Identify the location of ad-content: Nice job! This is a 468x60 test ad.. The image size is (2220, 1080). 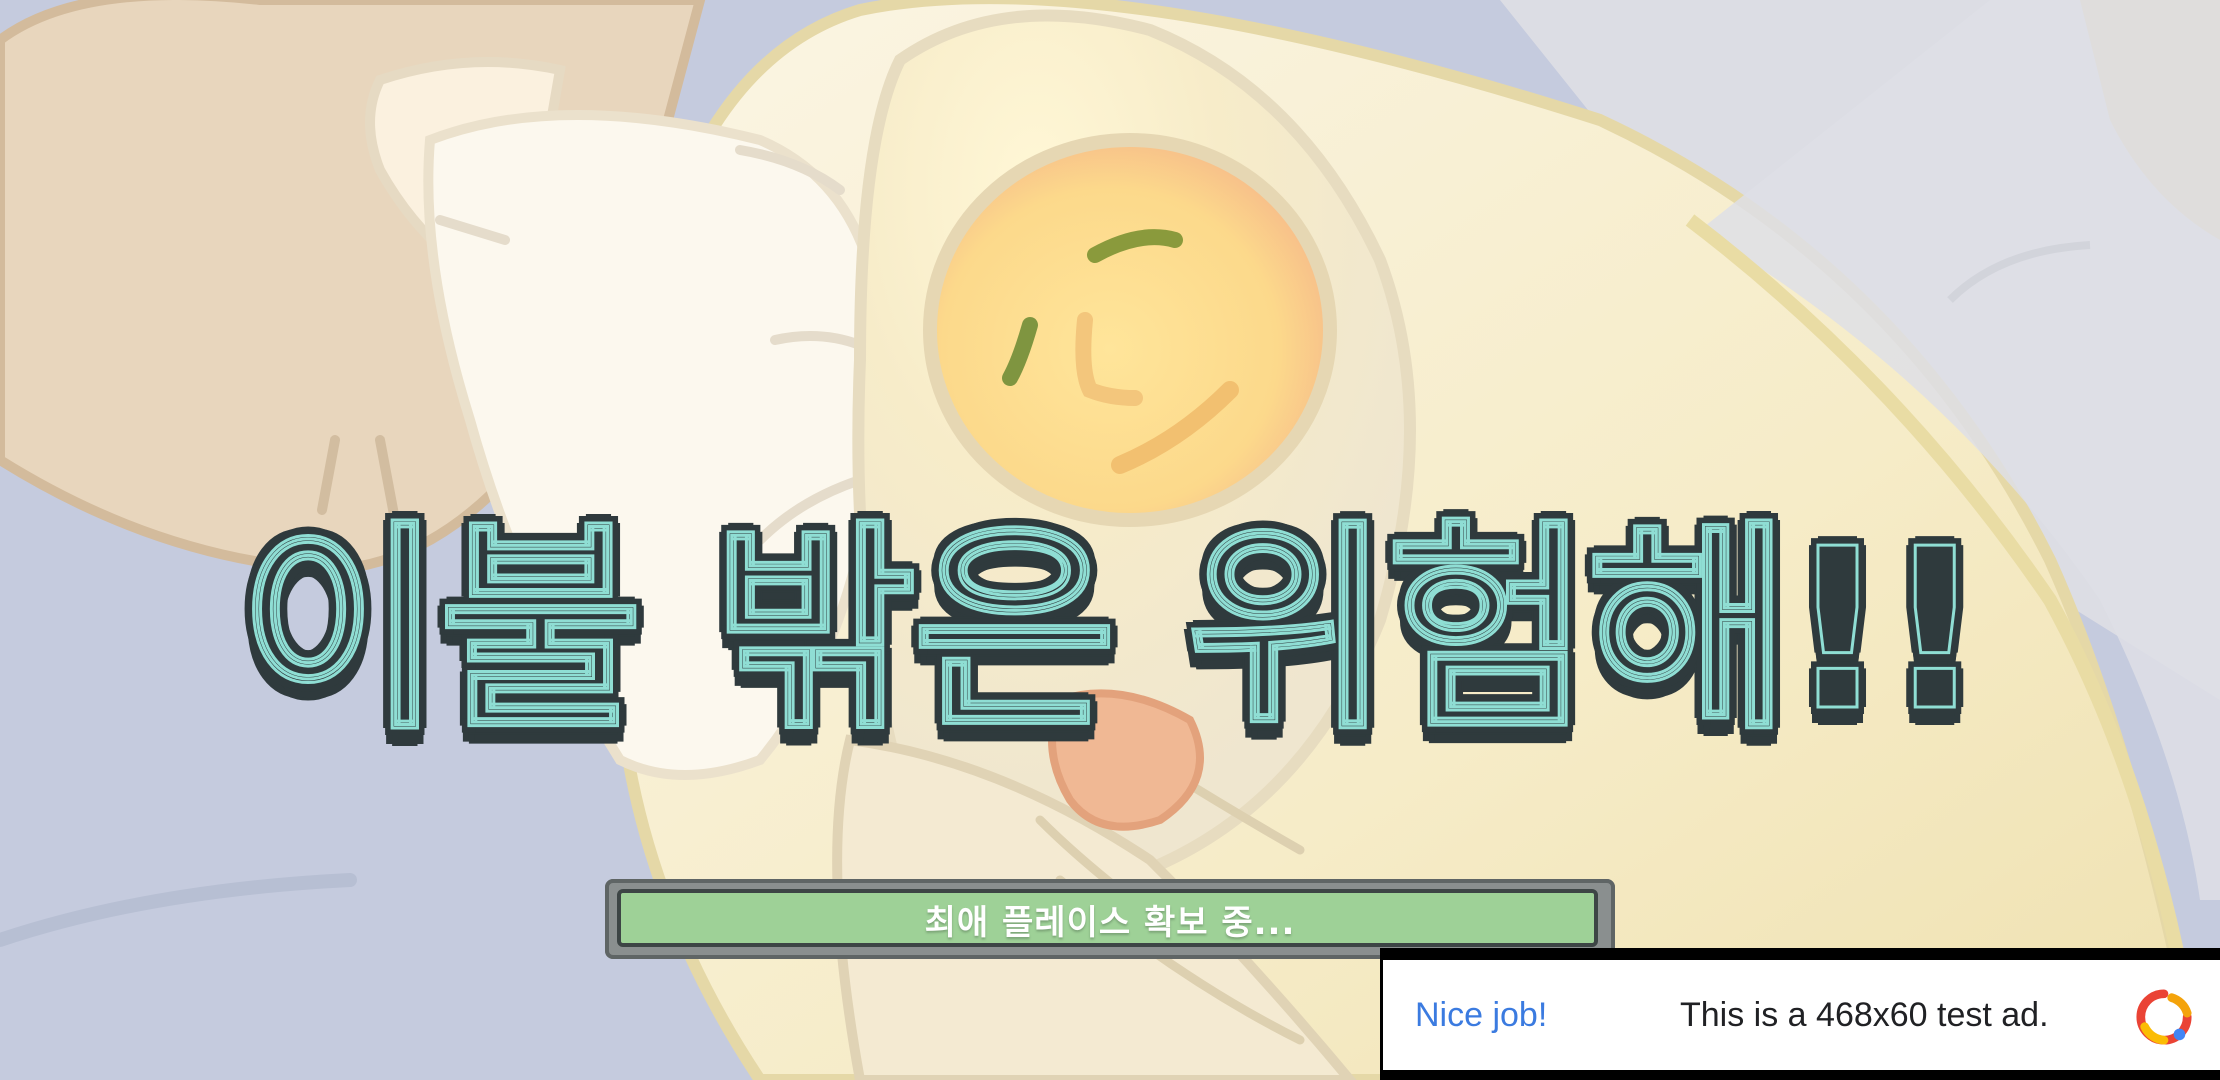
(1801, 1015).